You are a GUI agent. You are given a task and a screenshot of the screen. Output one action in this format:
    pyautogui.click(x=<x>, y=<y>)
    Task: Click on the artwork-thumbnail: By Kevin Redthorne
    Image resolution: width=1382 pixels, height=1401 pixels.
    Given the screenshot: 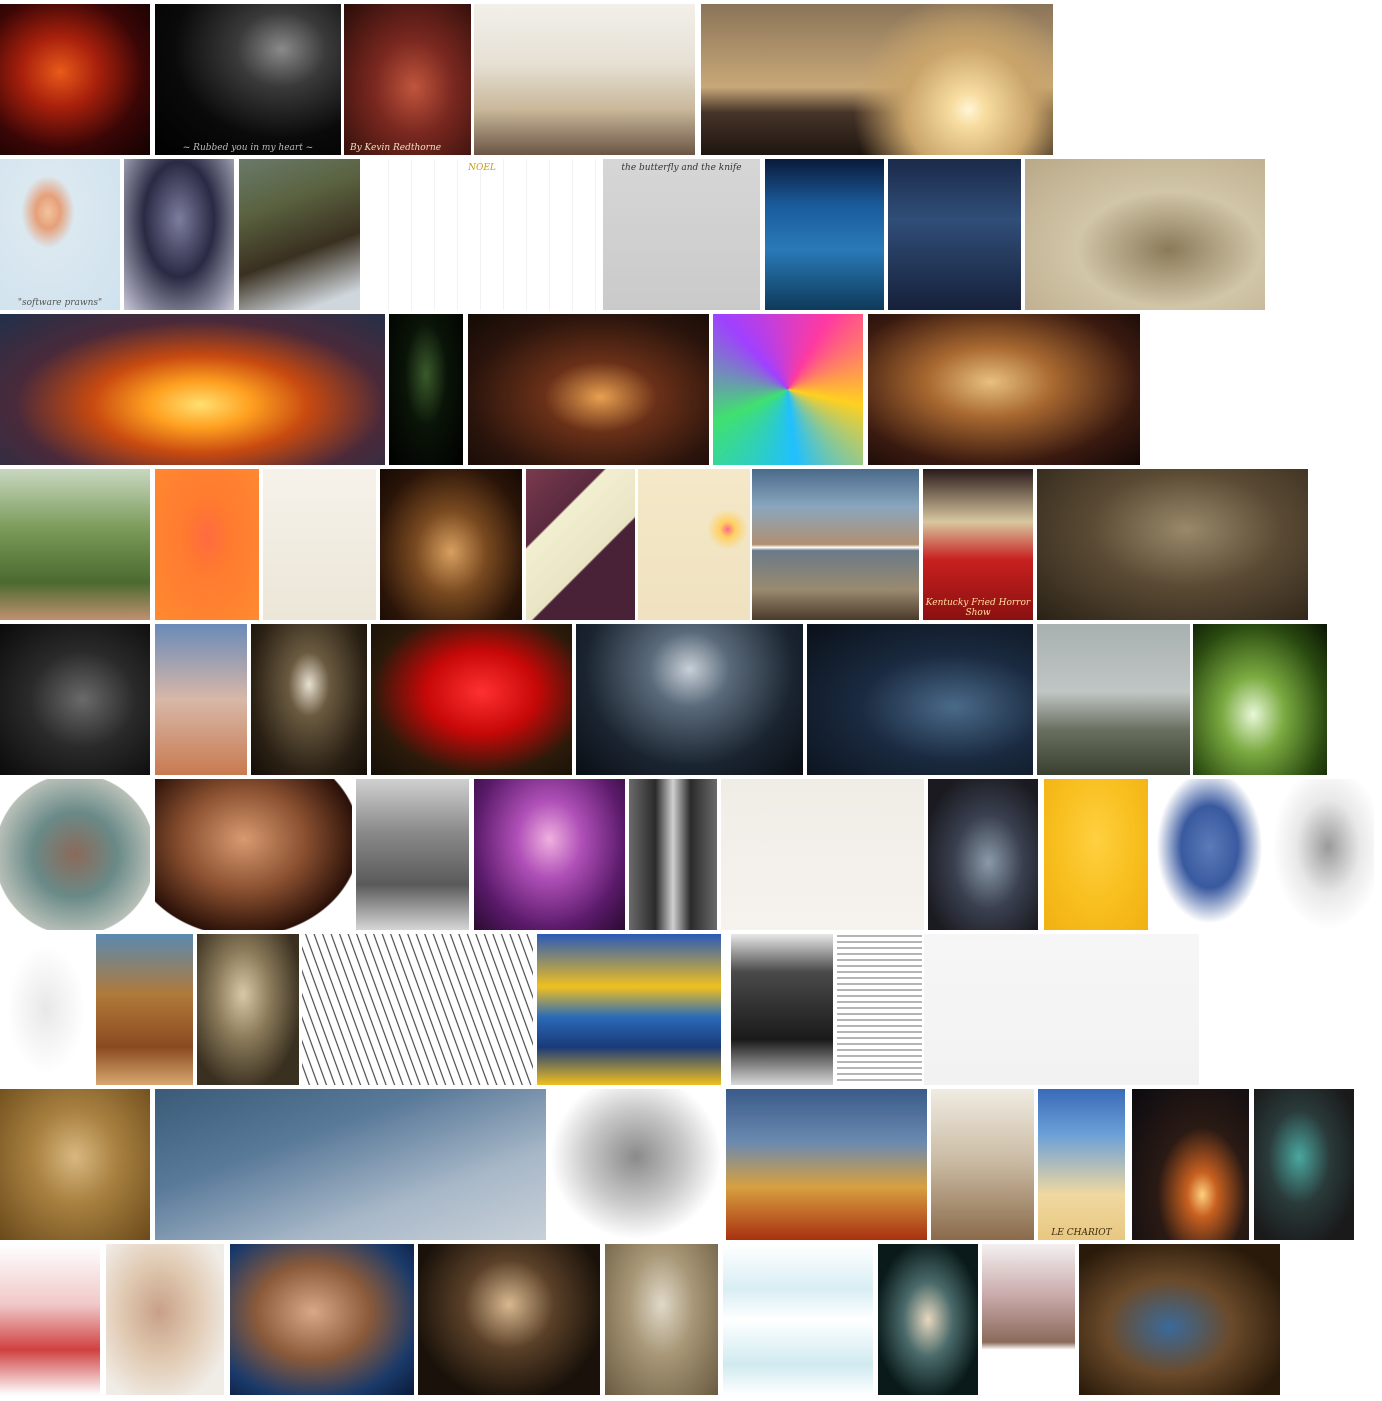 What is the action you would take?
    pyautogui.click(x=407, y=79)
    